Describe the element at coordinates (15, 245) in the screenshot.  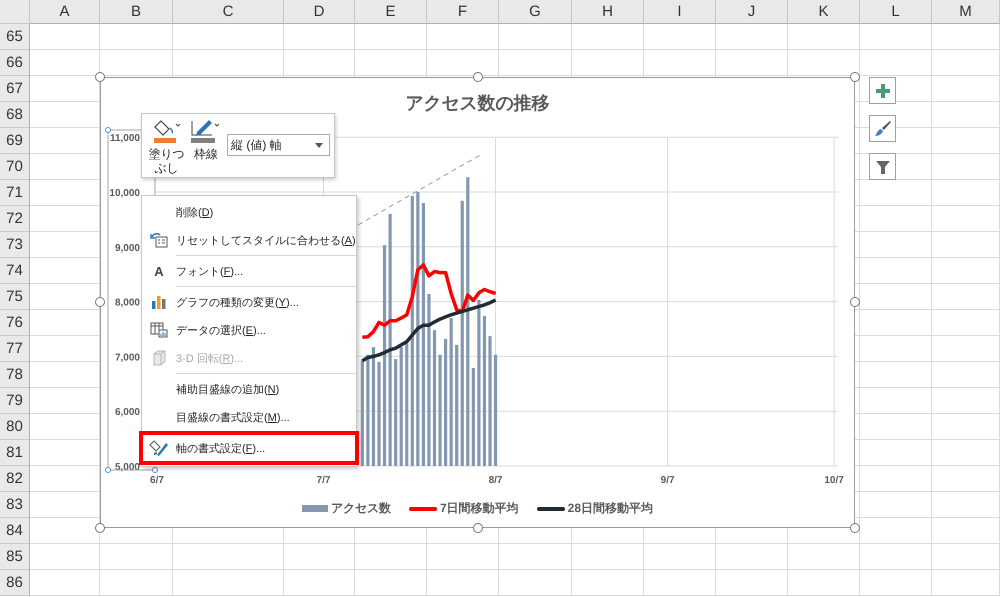
I see `row-header: 73` at that location.